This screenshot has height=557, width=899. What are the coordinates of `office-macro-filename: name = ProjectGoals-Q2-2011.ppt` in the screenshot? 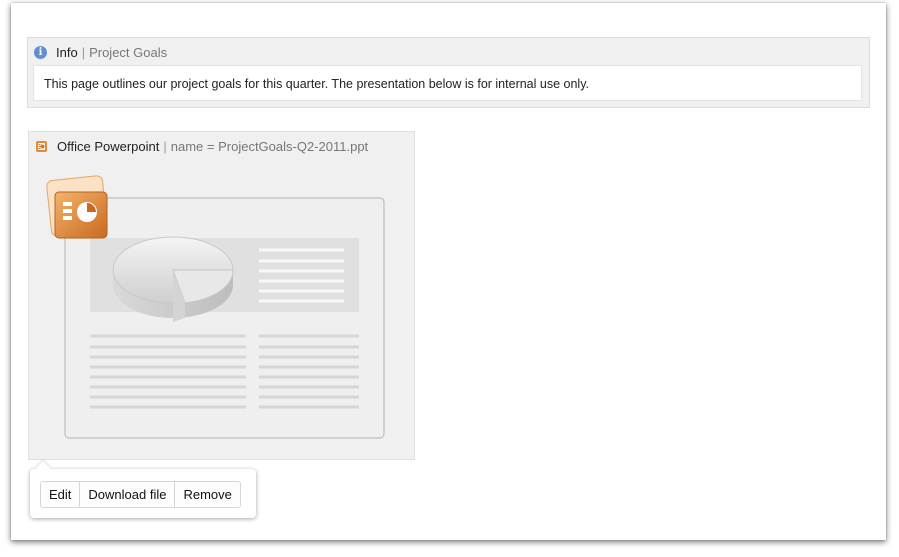 It's located at (269, 146).